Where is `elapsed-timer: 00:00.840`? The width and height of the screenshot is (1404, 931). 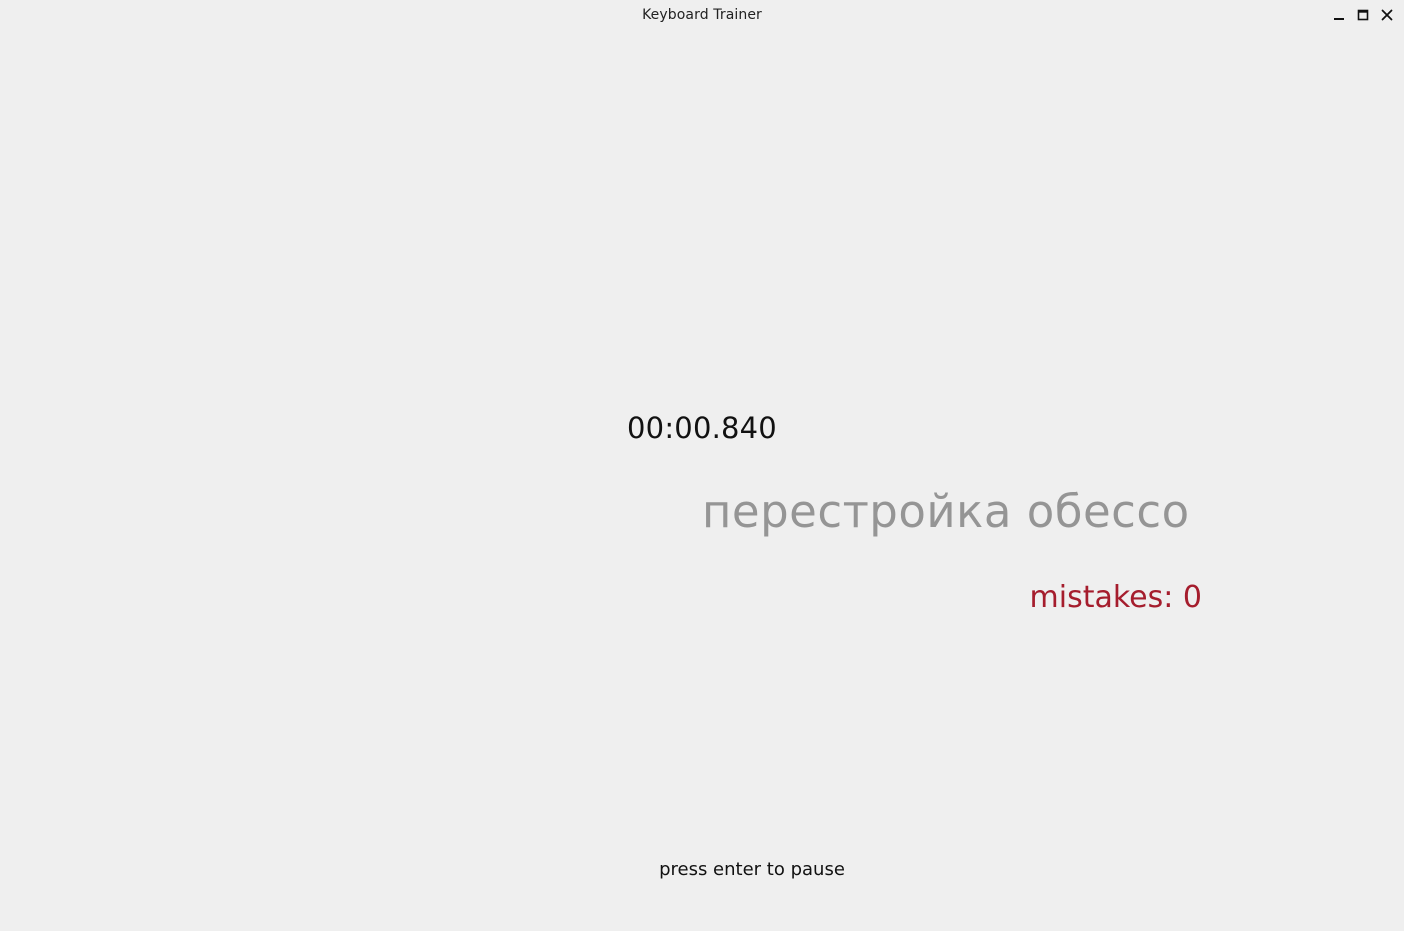 elapsed-timer: 00:00.840 is located at coordinates (702, 428).